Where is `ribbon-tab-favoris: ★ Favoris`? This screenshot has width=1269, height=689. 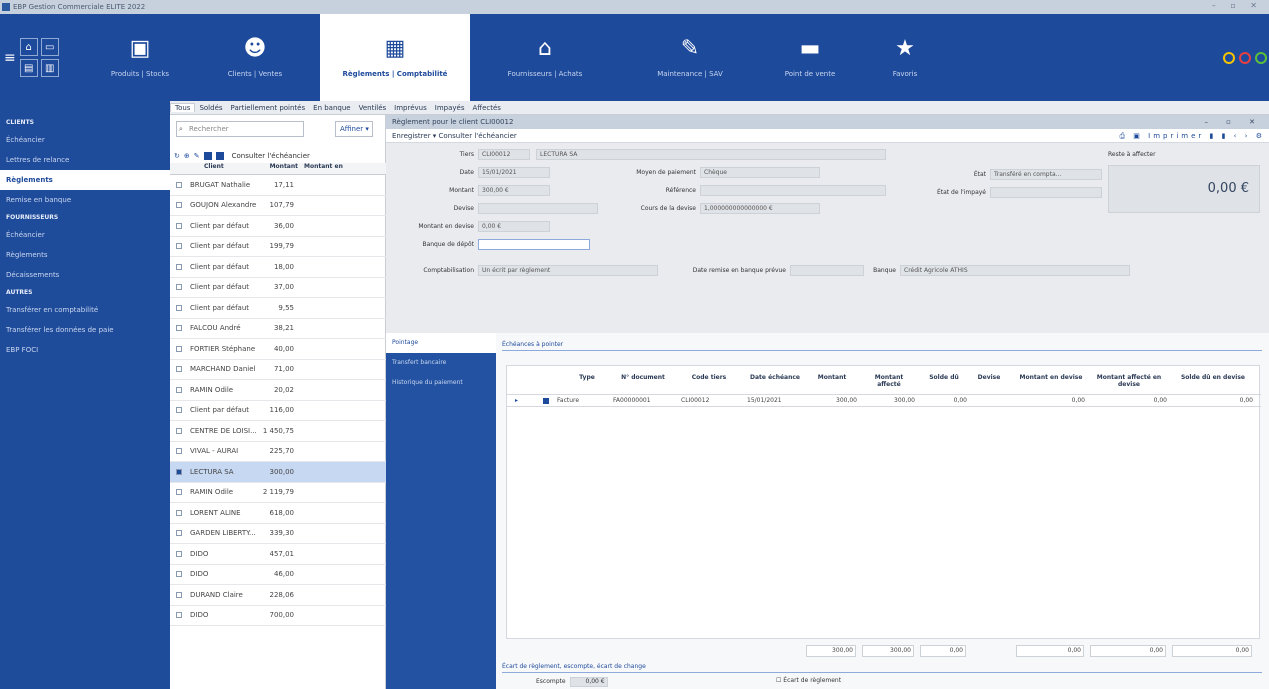
ribbon-tab-favoris: ★ Favoris is located at coordinates (905, 57).